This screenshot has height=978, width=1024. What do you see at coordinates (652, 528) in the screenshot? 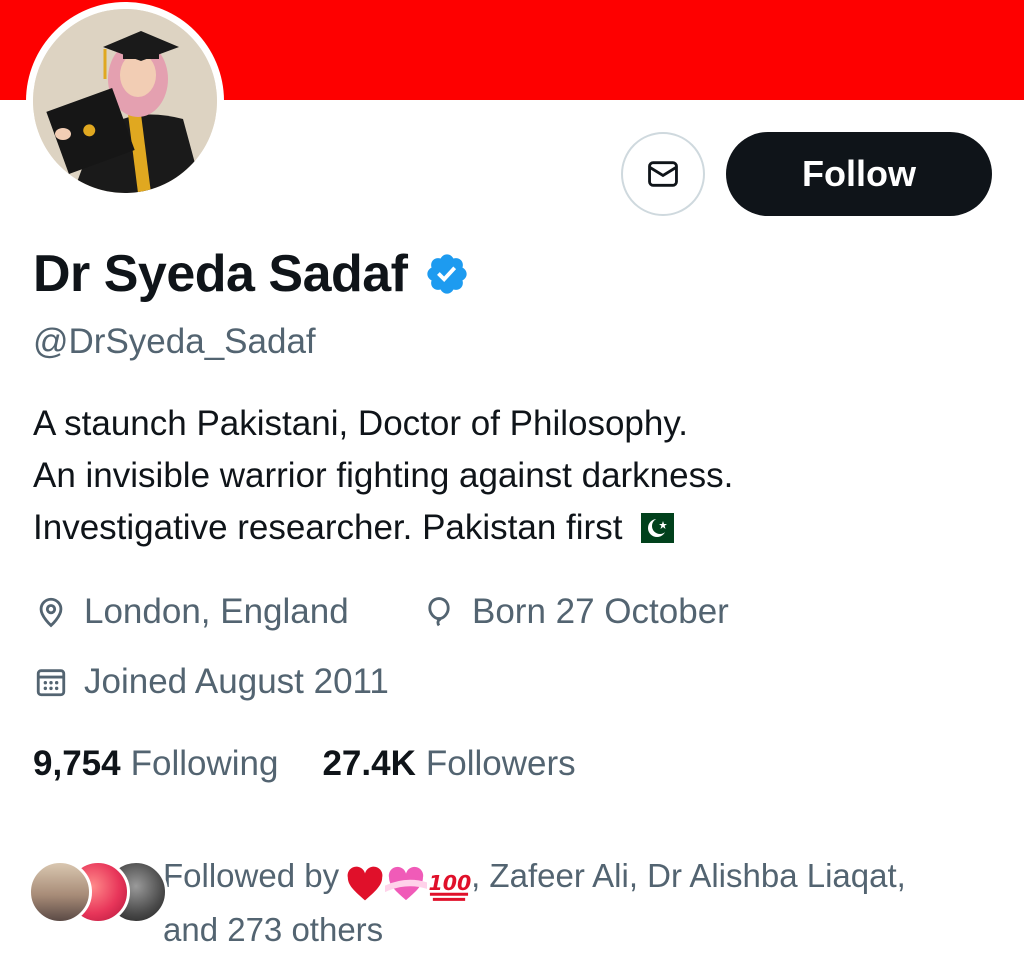
I see `pakistan-flag-icon` at bounding box center [652, 528].